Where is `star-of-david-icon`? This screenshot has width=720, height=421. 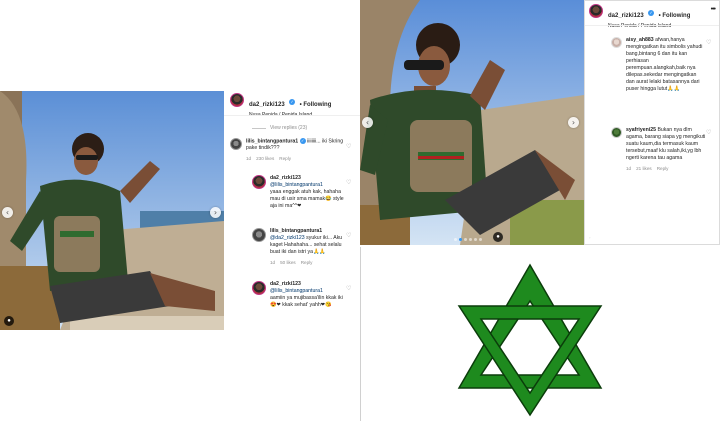
star-of-david-icon is located at coordinates (530, 340).